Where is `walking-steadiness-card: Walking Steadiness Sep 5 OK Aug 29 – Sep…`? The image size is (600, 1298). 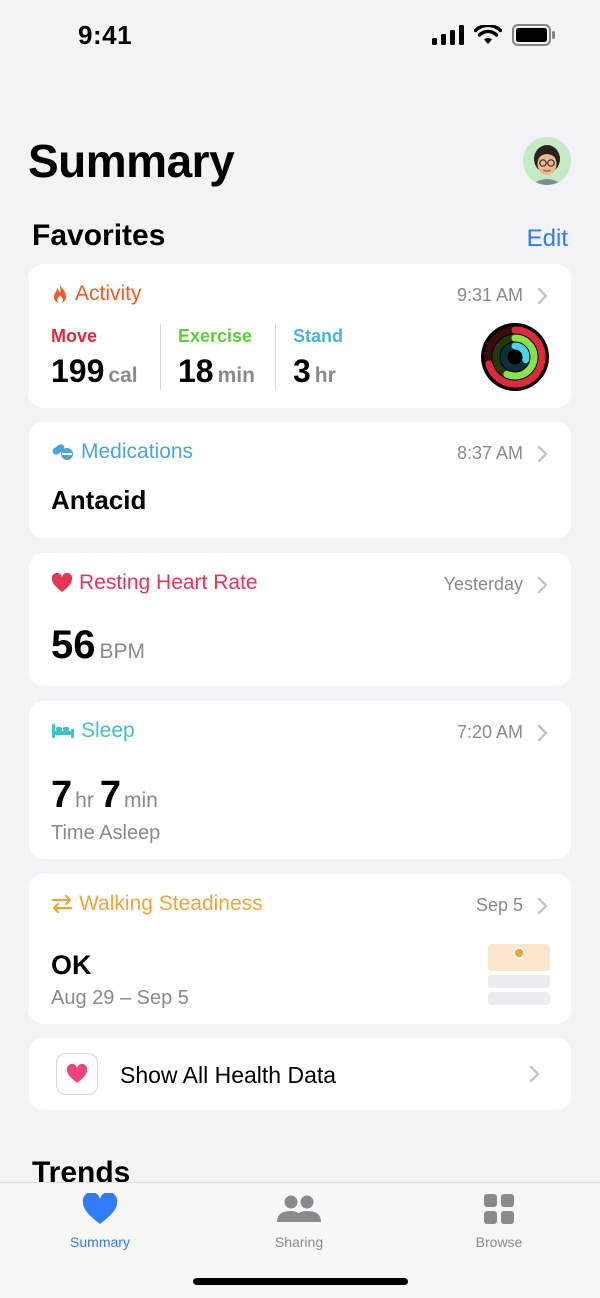 walking-steadiness-card: Walking Steadiness Sep 5 OK Aug 29 – Sep… is located at coordinates (300, 949).